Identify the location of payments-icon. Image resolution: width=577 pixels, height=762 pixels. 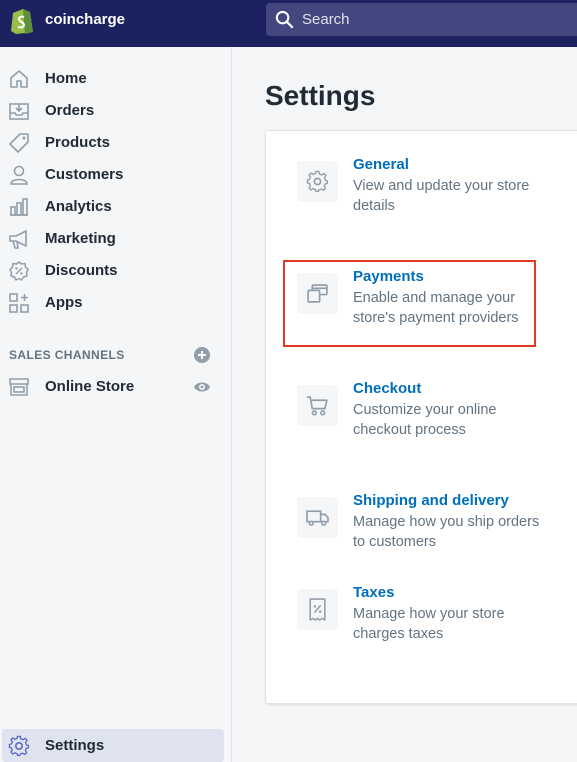
(317, 293).